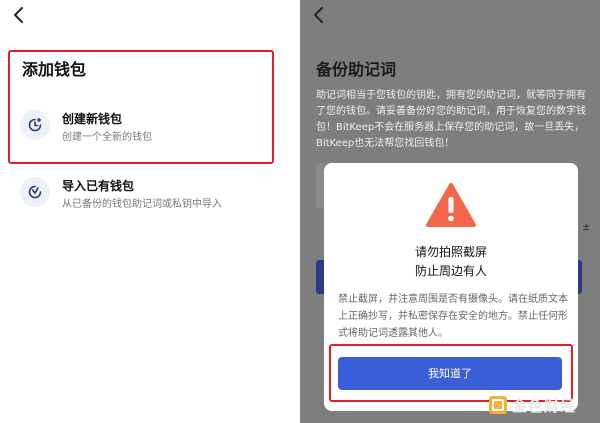 The height and width of the screenshot is (423, 600). I want to click on dialog-heading-line1: 请勿拍照截屏, so click(450, 252).